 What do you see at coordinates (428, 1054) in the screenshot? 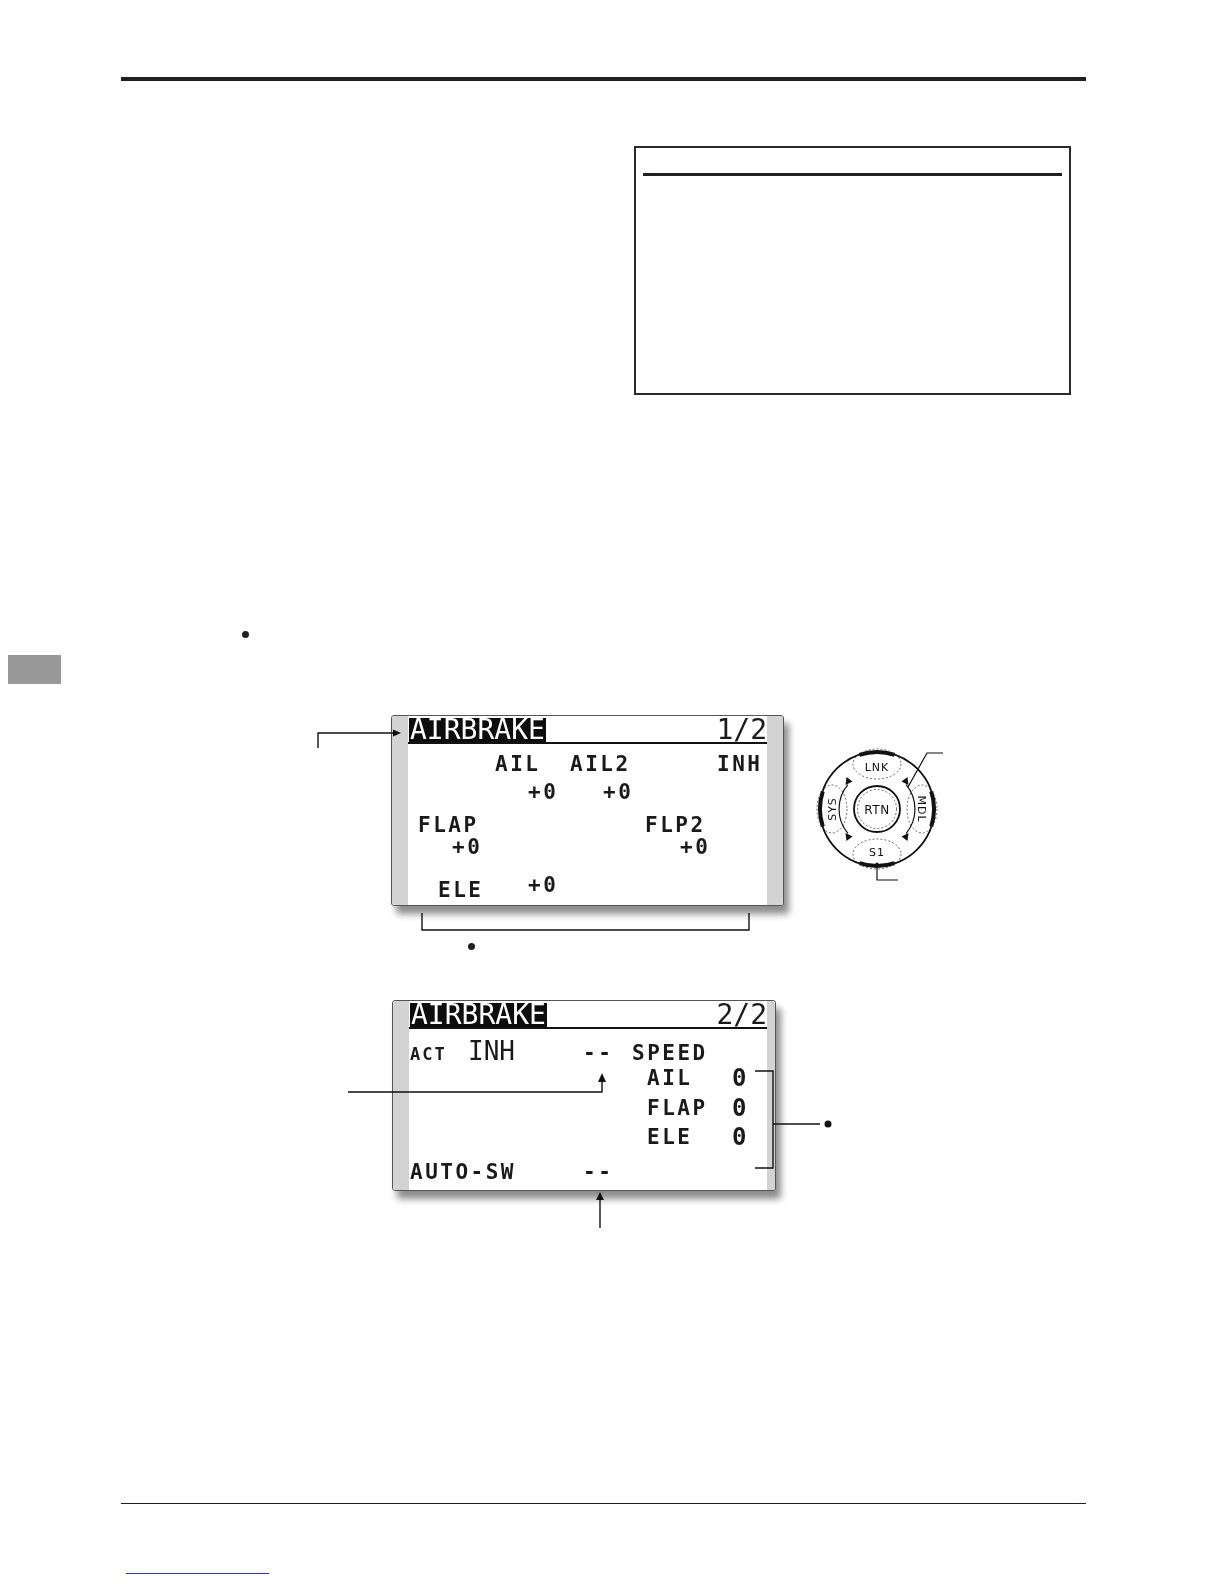
I see `act-label: ACT` at bounding box center [428, 1054].